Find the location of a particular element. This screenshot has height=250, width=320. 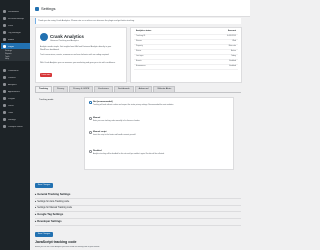

sidebar-item: Dashboard is located at coordinates (15, 11).